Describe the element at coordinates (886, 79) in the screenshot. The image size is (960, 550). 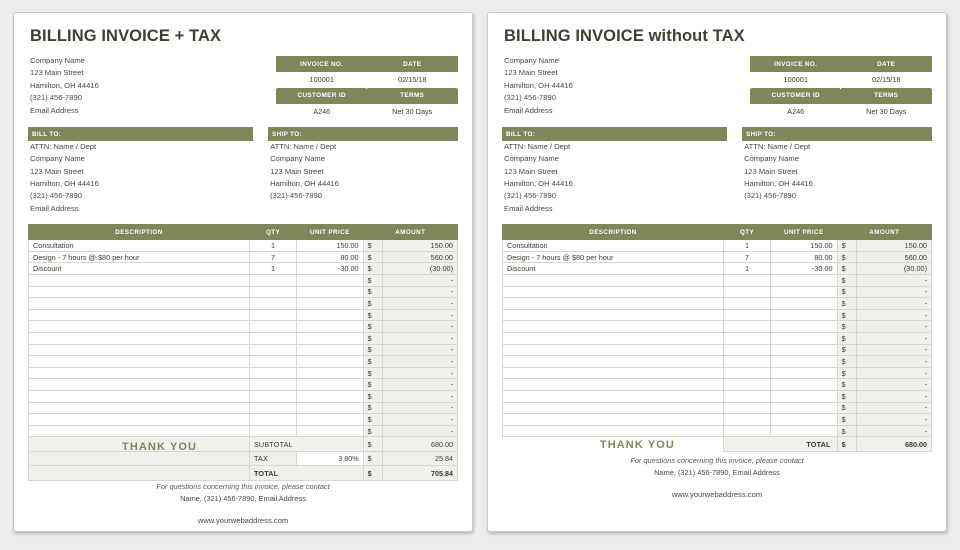
I see `date-value: 02/15/18` at that location.